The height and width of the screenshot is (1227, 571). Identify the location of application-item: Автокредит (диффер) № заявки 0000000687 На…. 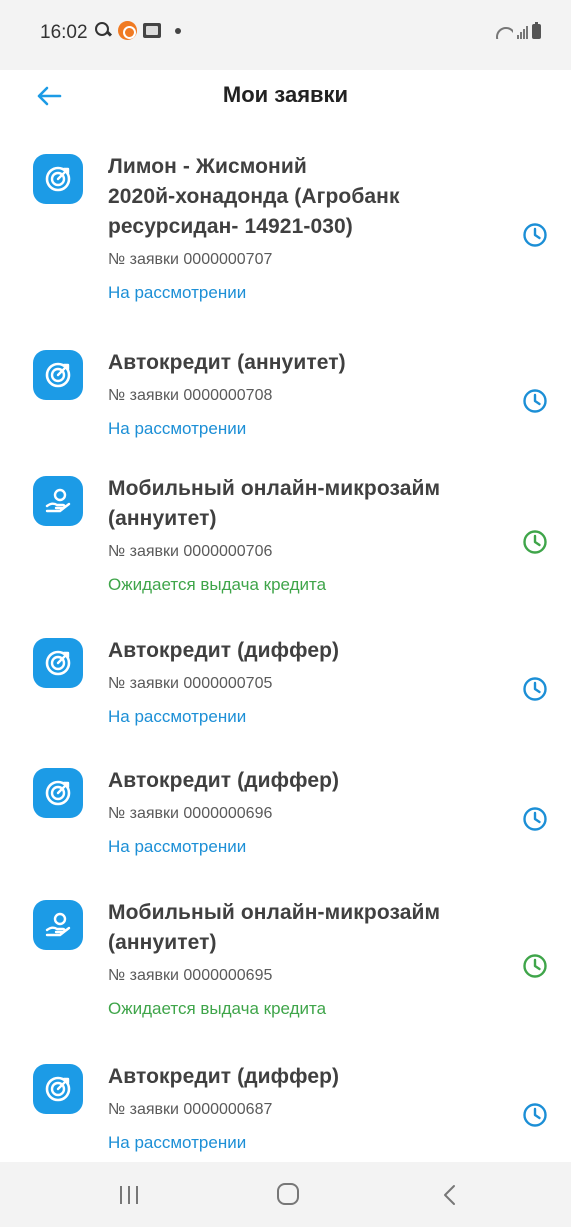
(285, 1108).